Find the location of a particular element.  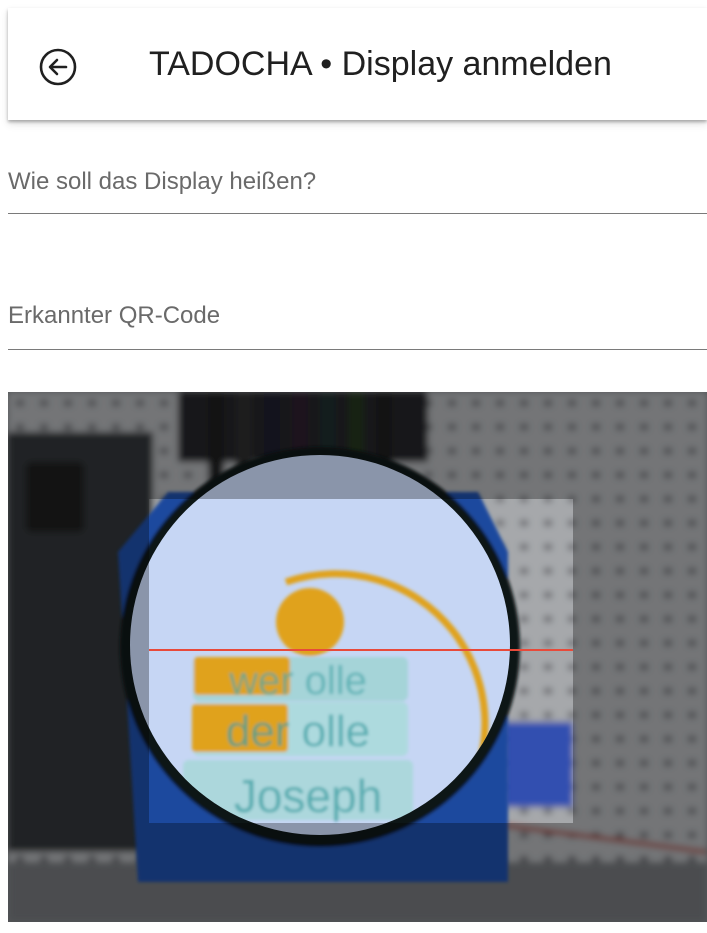

back-button is located at coordinates (58, 67).